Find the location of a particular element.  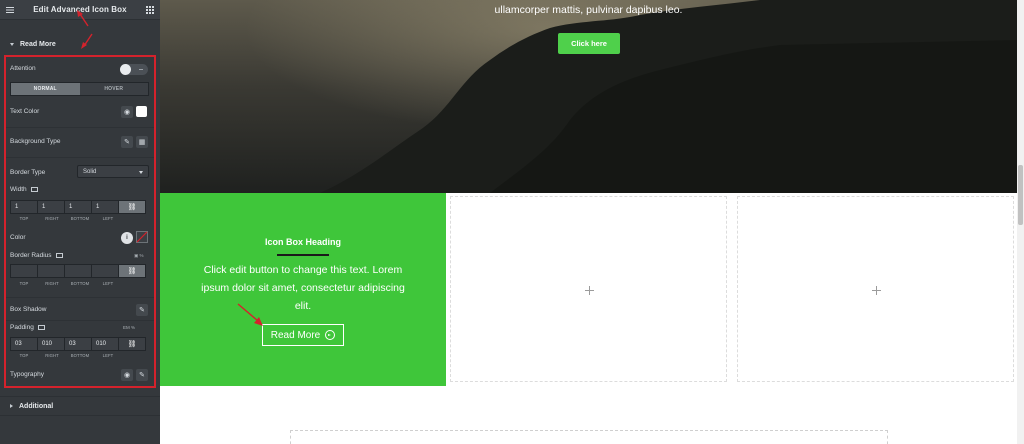

grid-icon is located at coordinates (149, 9).